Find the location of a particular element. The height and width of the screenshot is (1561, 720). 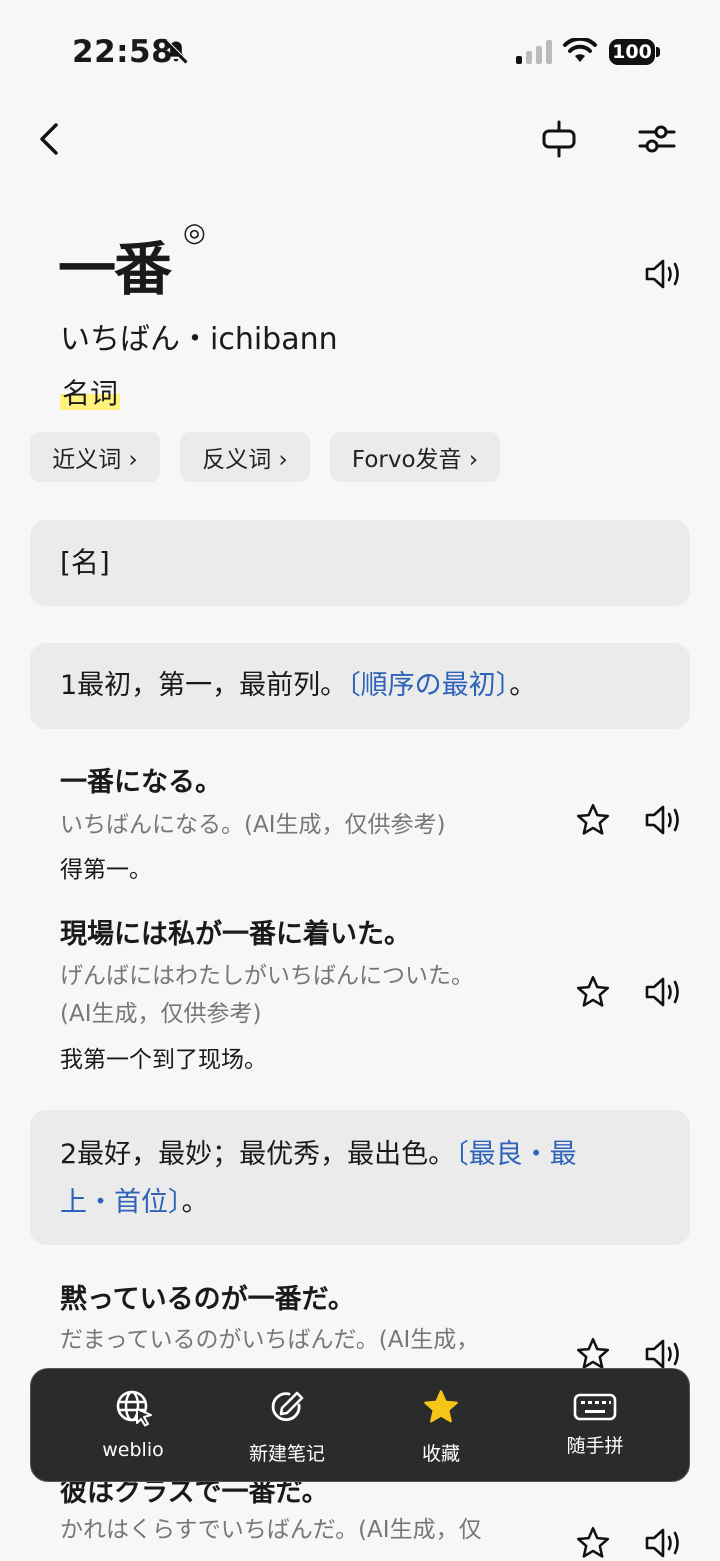

synonyms-chip: 近义词 › is located at coordinates (95, 457).